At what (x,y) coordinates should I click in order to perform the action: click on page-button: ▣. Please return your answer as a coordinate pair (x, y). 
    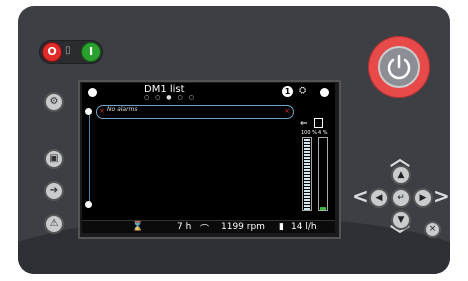
    Looking at the image, I should click on (54, 159).